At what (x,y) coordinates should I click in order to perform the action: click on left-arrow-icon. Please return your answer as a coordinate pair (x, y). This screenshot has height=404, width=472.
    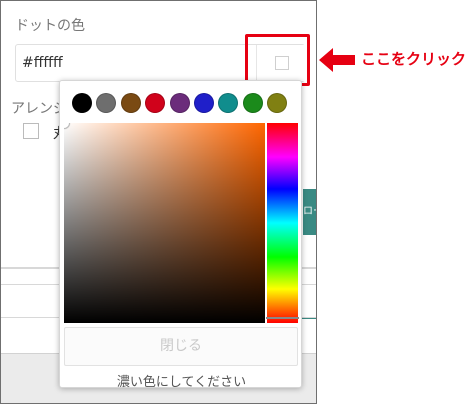
    Looking at the image, I should click on (337, 60).